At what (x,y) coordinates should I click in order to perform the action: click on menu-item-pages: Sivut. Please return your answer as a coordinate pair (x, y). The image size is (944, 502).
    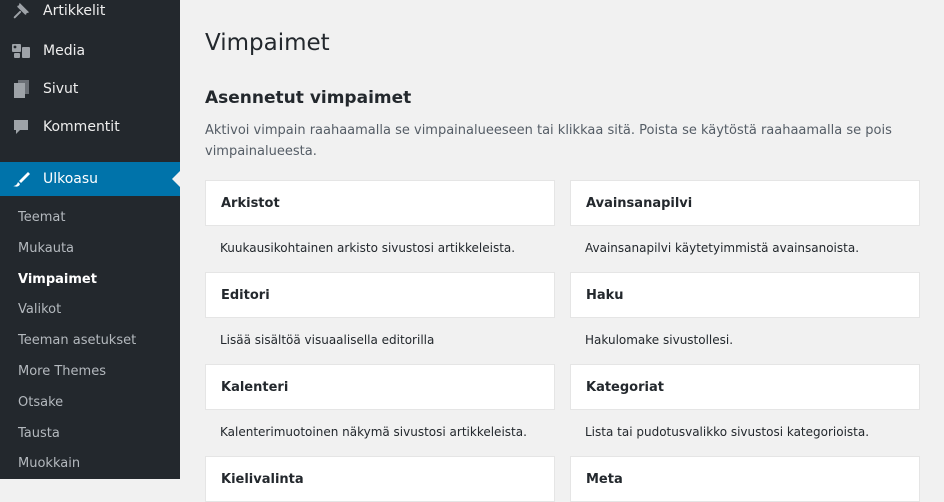
    Looking at the image, I should click on (90, 89).